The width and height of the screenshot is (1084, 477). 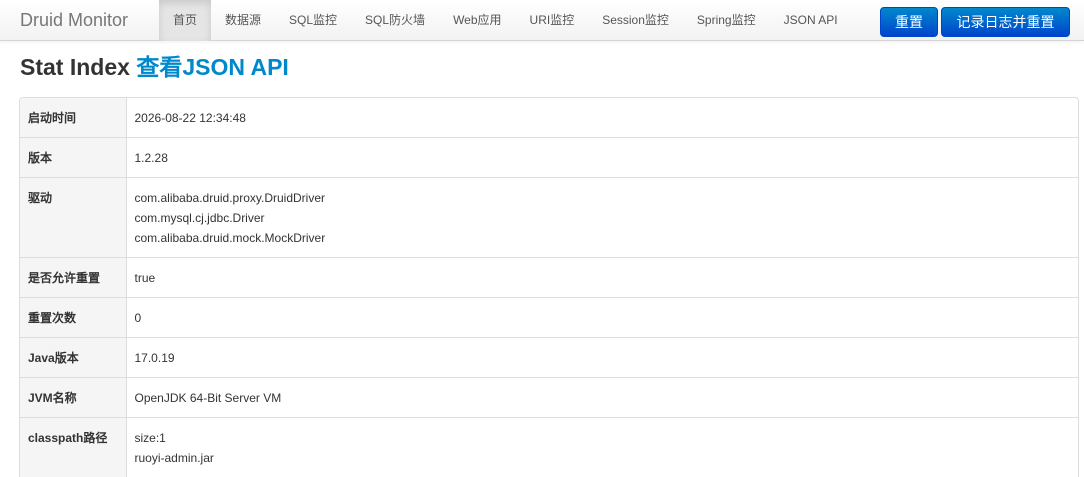 What do you see at coordinates (909, 22) in the screenshot?
I see `reset-button: 重置` at bounding box center [909, 22].